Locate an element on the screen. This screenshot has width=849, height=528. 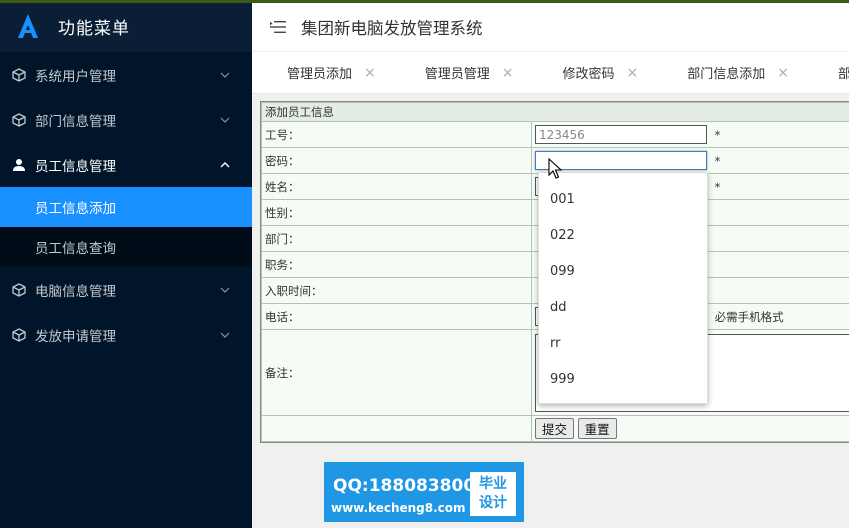
top-accent-line is located at coordinates (424, 1).